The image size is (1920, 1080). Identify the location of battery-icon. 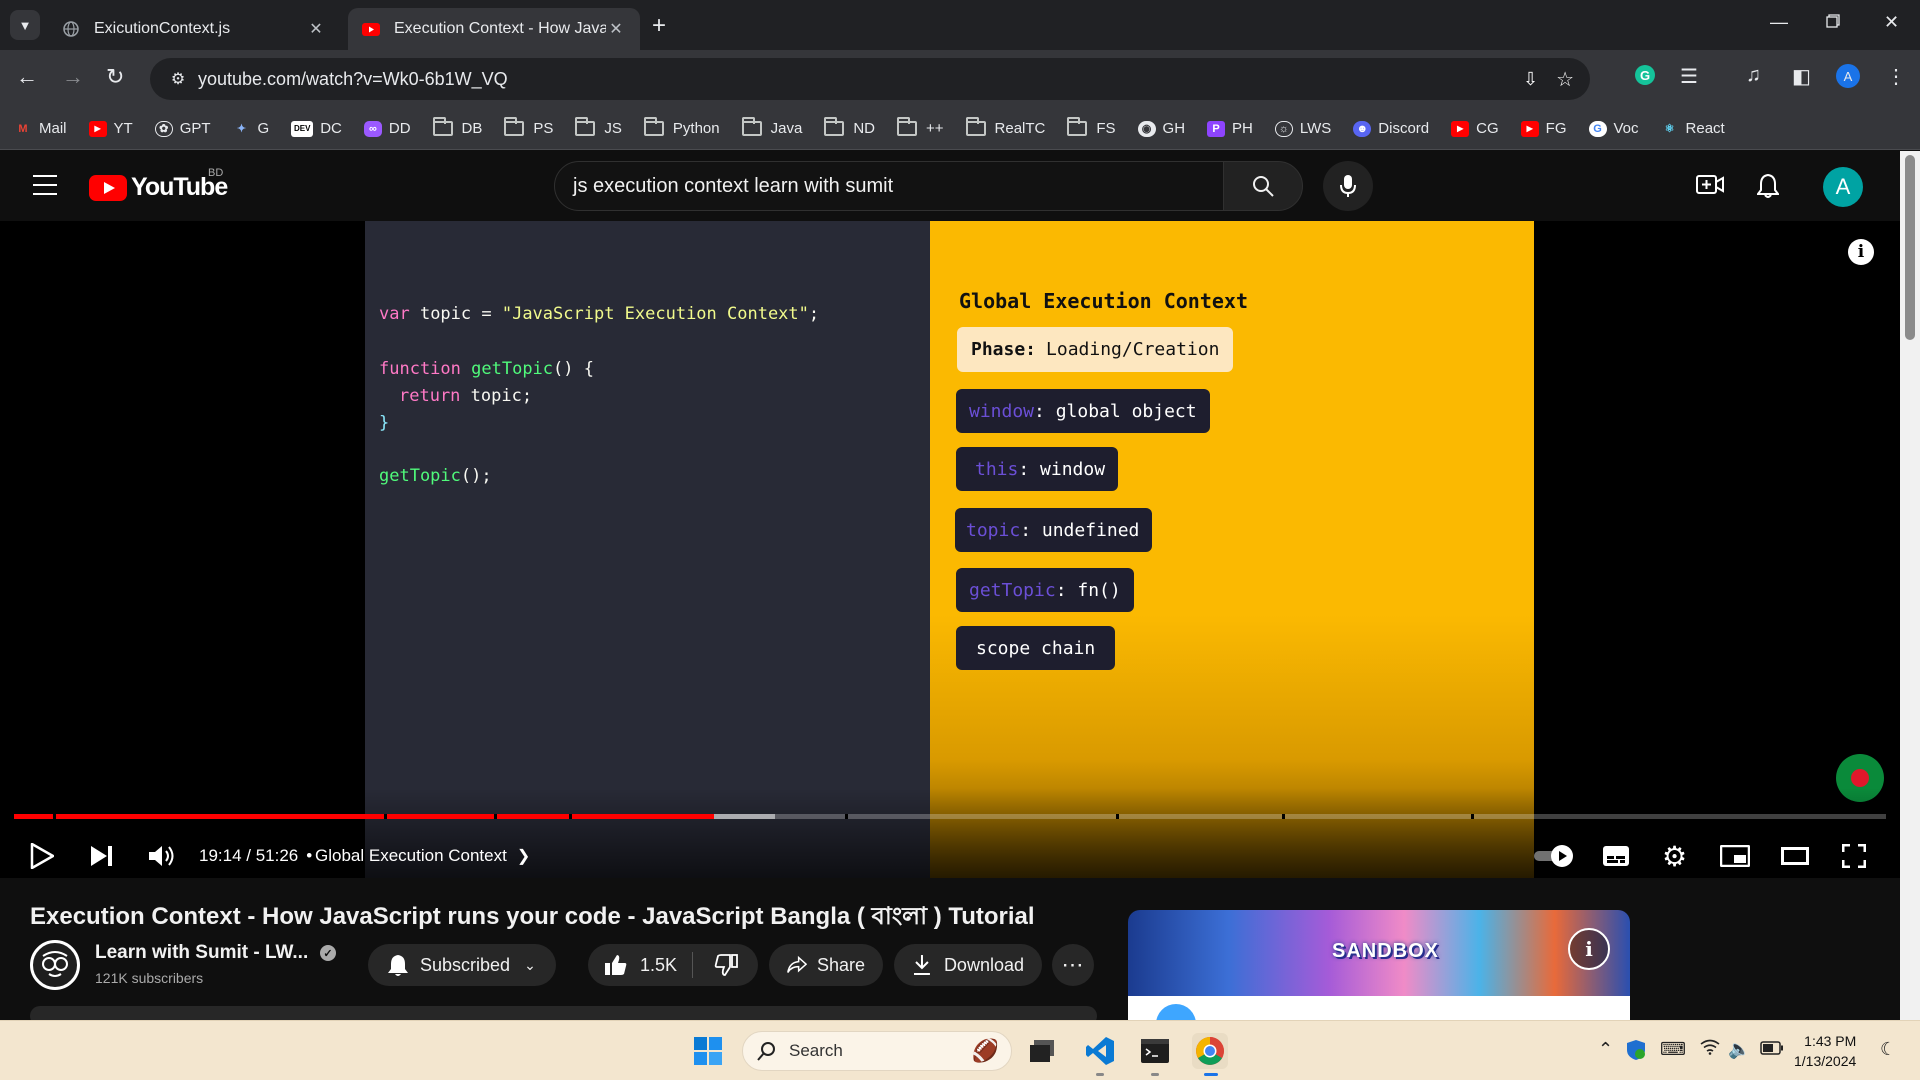
(1772, 1049).